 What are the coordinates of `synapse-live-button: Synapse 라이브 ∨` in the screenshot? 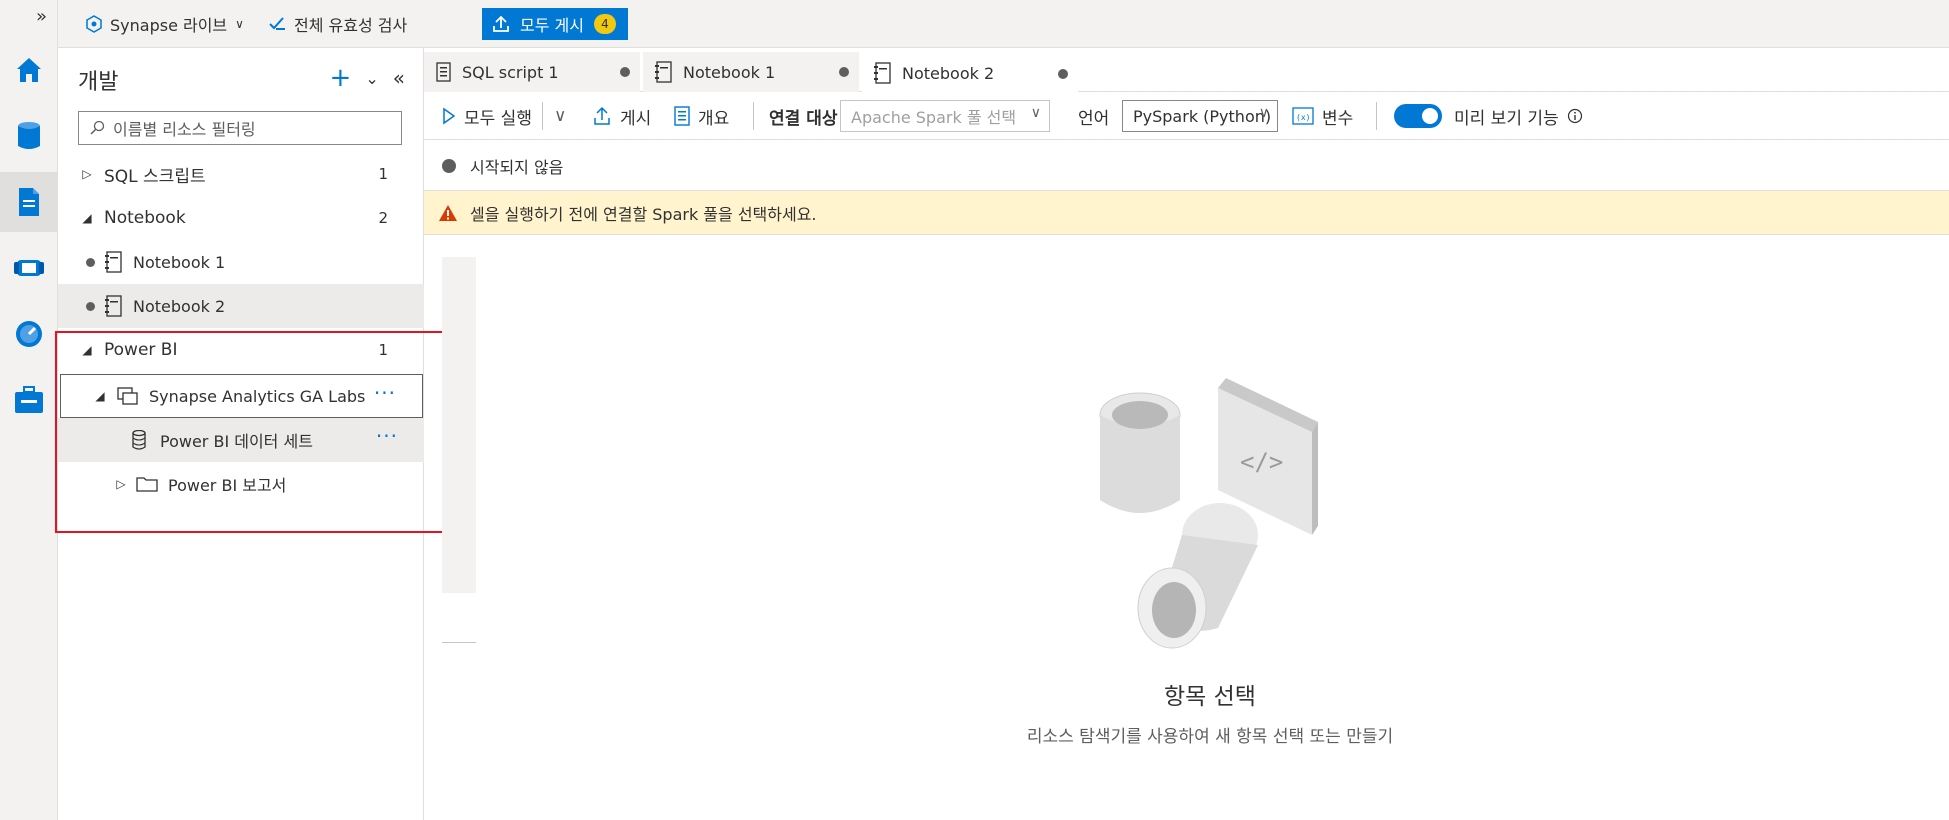 It's located at (165, 24).